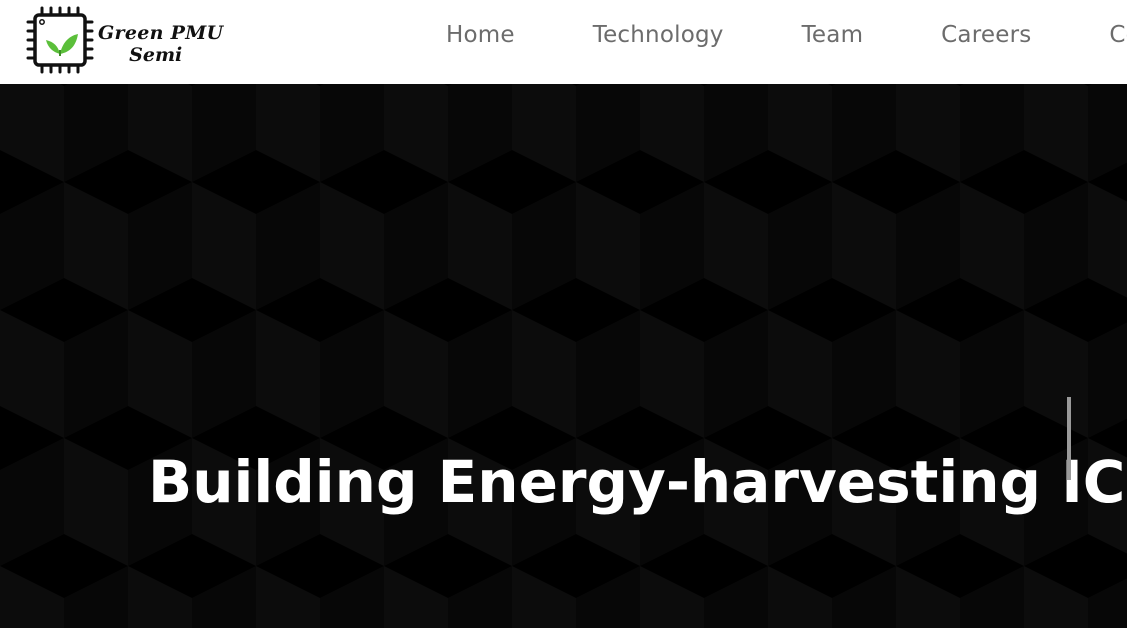 This screenshot has height=628, width=1127. I want to click on brand-logo: Green PMU Semi, so click(126, 40).